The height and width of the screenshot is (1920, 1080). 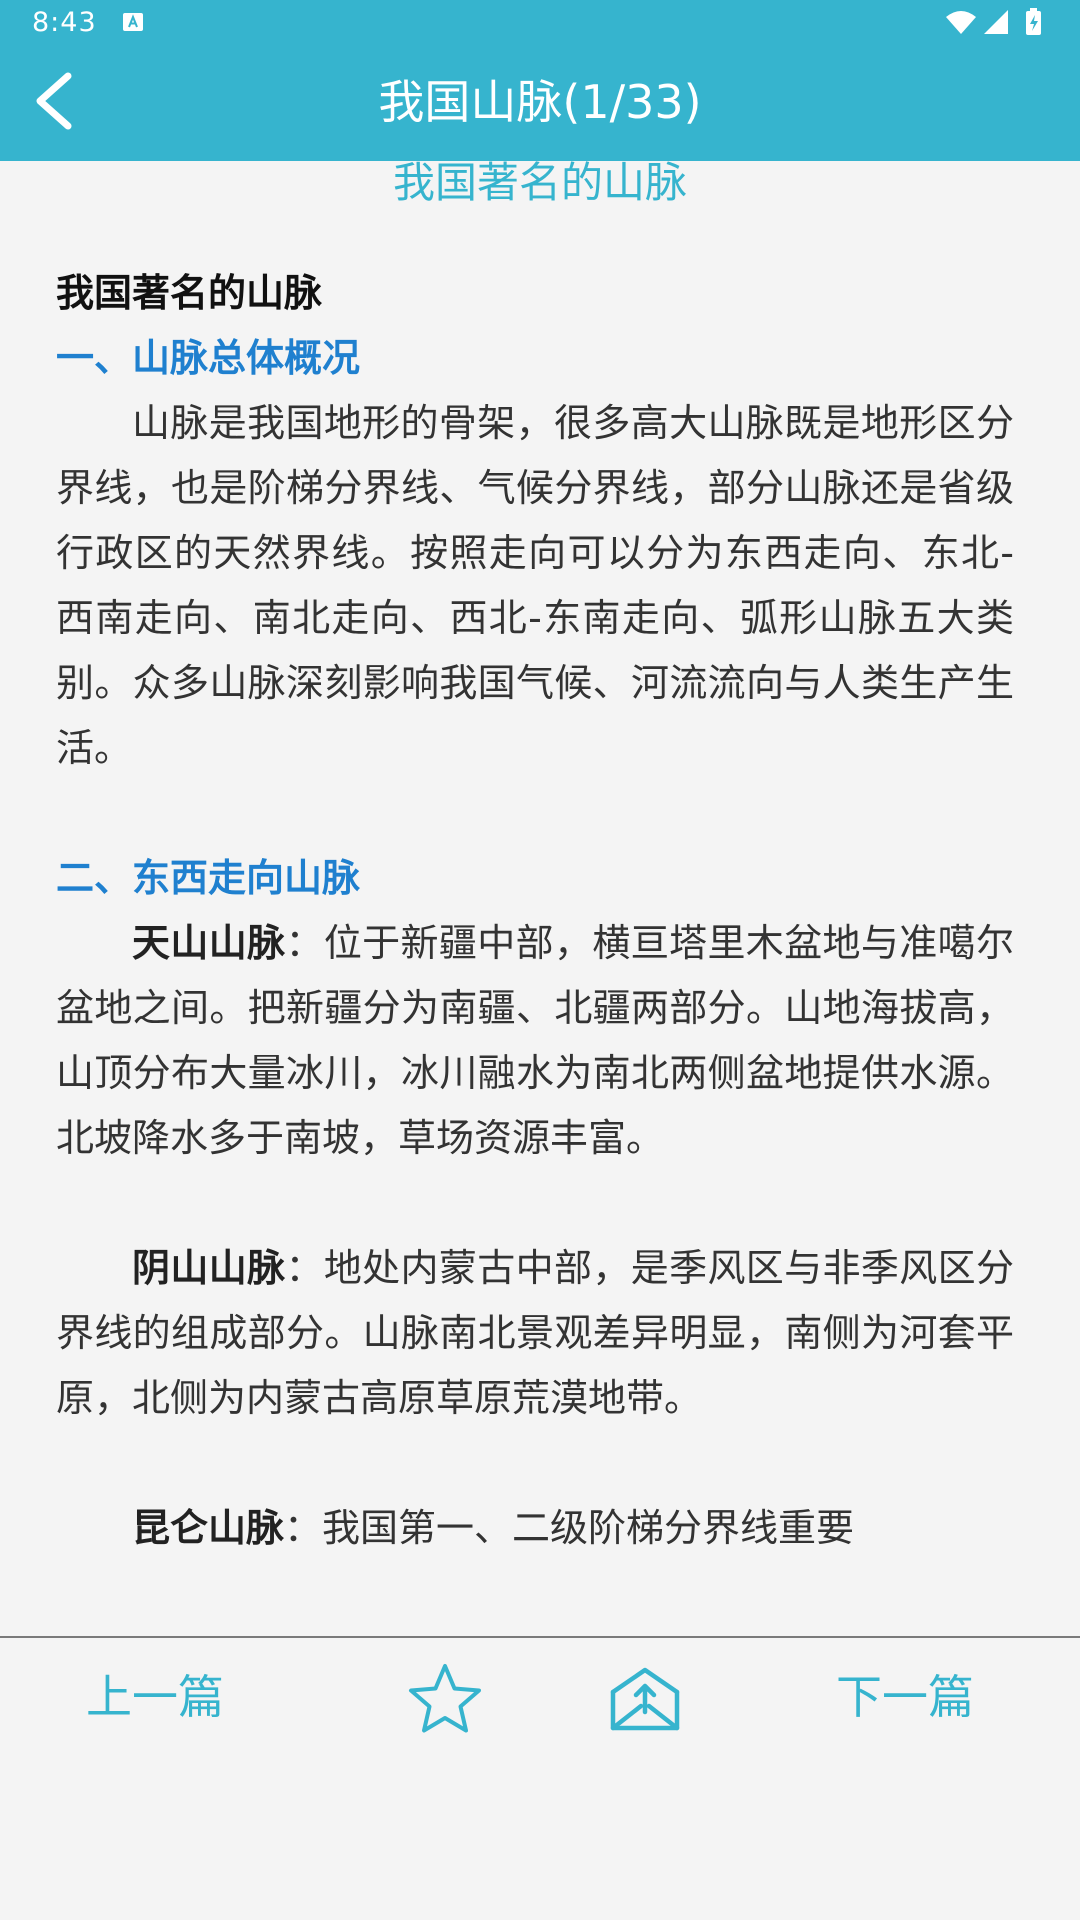 I want to click on section-title-east-west: 二、东西走向山脉, so click(x=208, y=878).